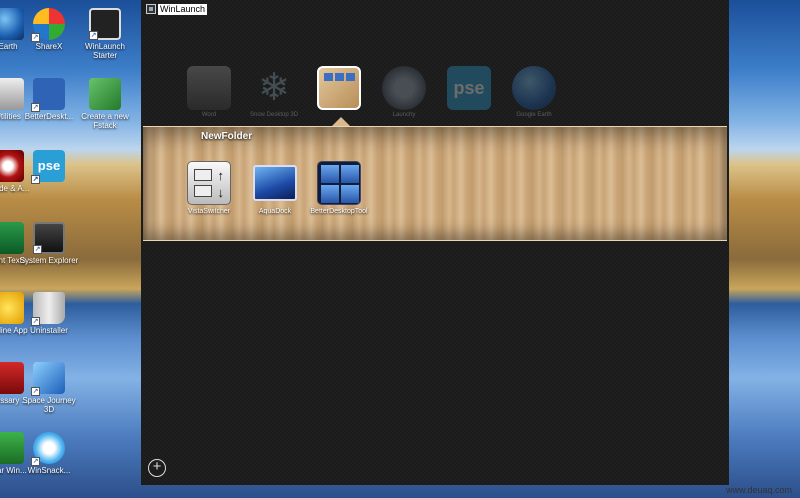 This screenshot has width=800, height=498. What do you see at coordinates (758, 490) in the screenshot?
I see `watermark: www.deuaq.com` at bounding box center [758, 490].